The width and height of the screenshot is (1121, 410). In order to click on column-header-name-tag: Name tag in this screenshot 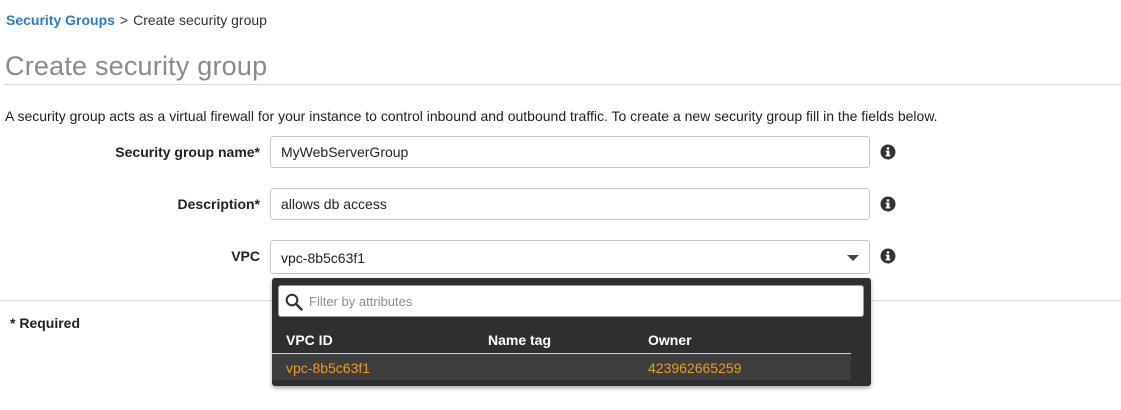, I will do `click(520, 340)`.